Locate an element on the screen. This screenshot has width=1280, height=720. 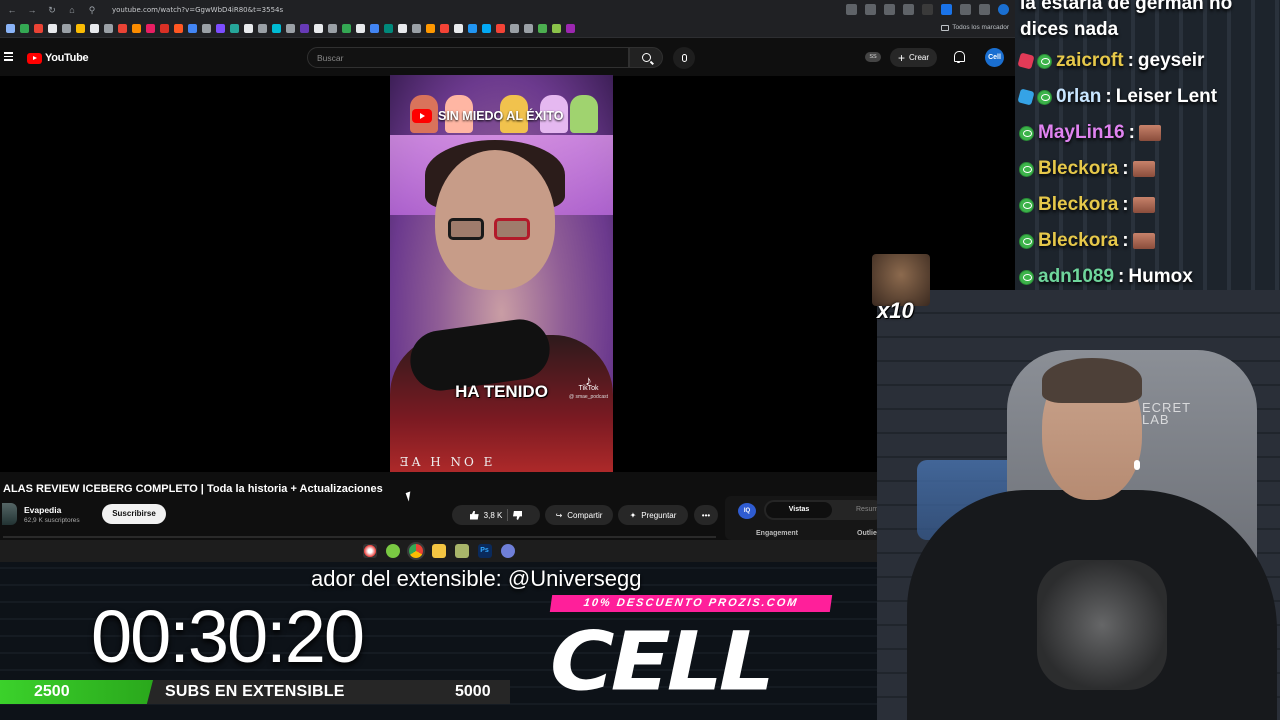
reload-icon: ↻ is located at coordinates (52, 10).